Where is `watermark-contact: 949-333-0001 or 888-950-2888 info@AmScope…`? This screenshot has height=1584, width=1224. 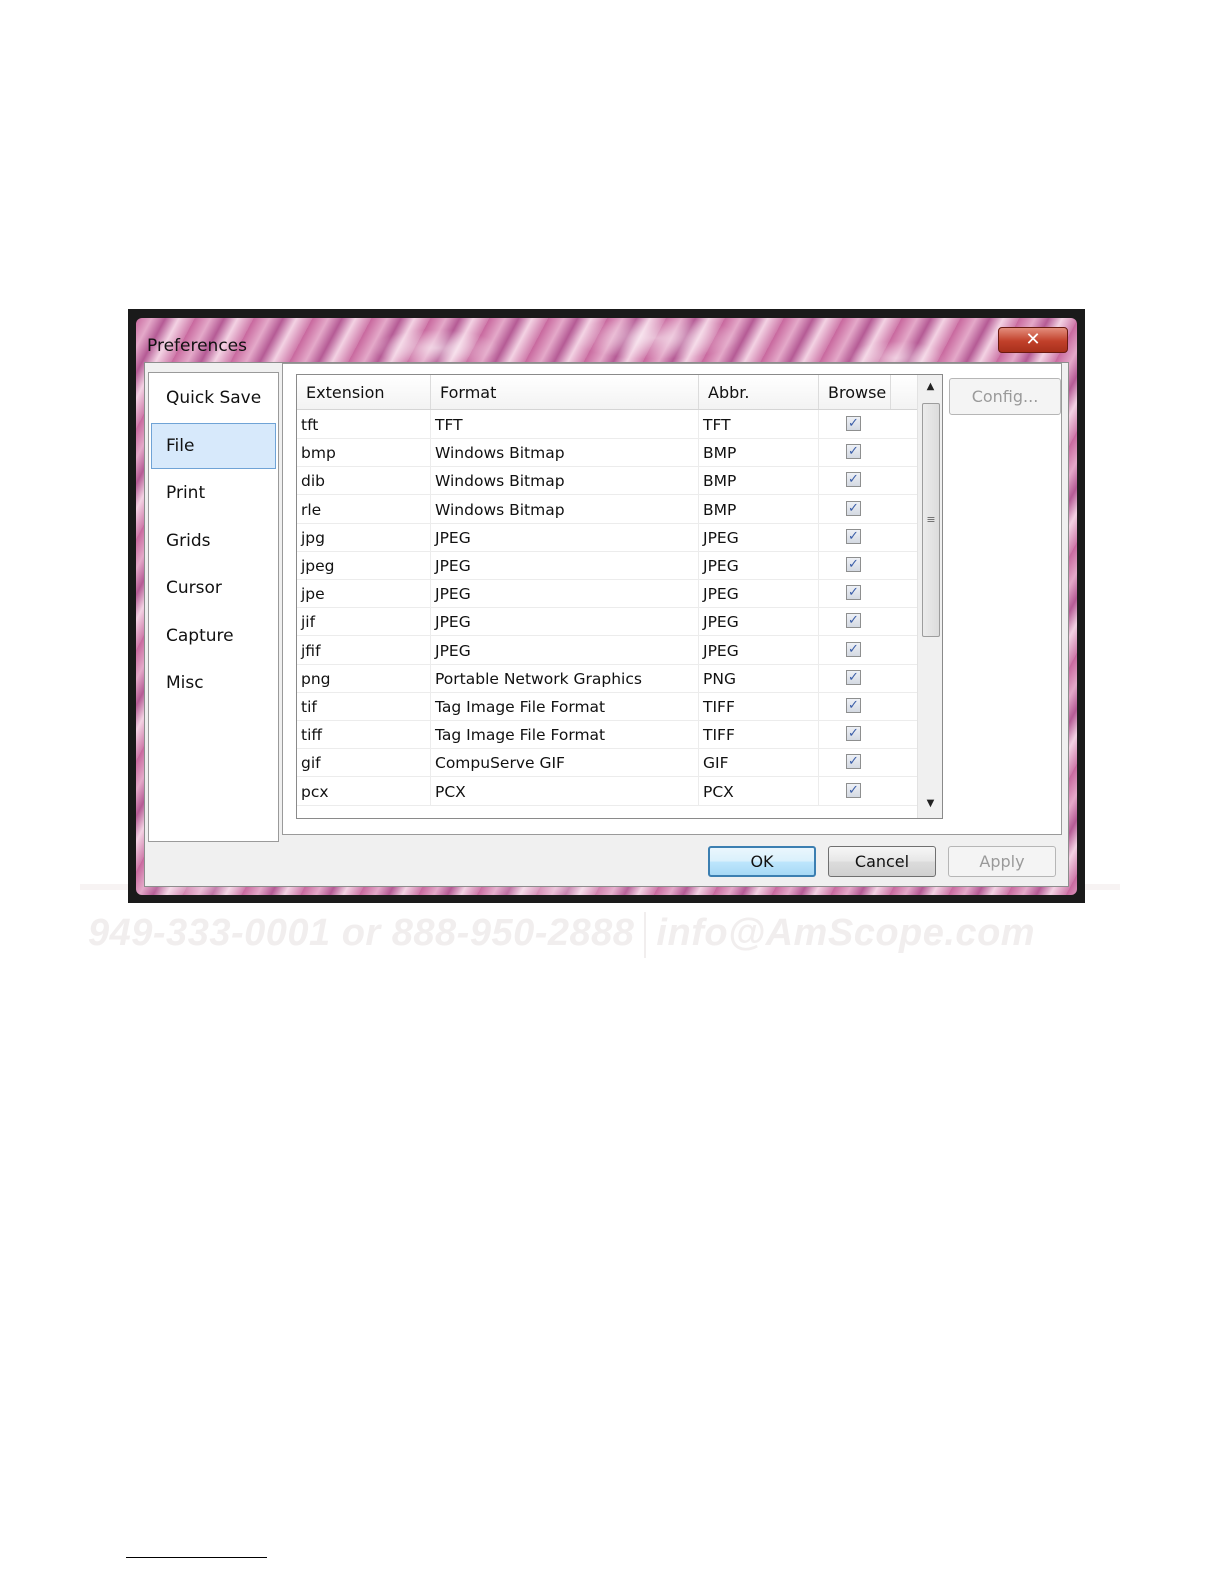 watermark-contact: 949-333-0001 or 888-950-2888 info@AmScope… is located at coordinates (561, 935).